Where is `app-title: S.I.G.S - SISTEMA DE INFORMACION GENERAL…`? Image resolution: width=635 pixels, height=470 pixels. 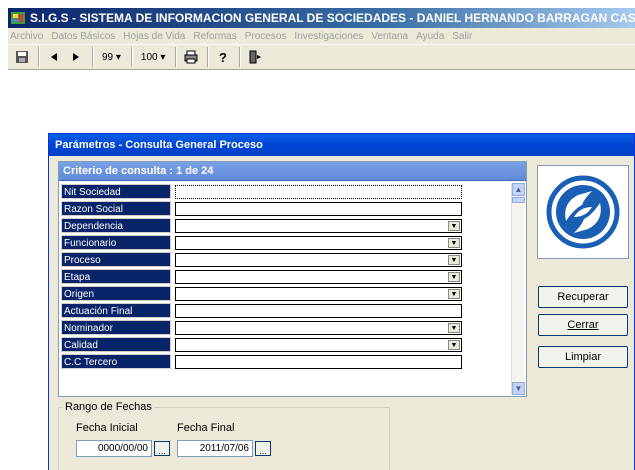
app-title: S.I.G.S - SISTEMA DE INFORMACION GENERAL… is located at coordinates (332, 18).